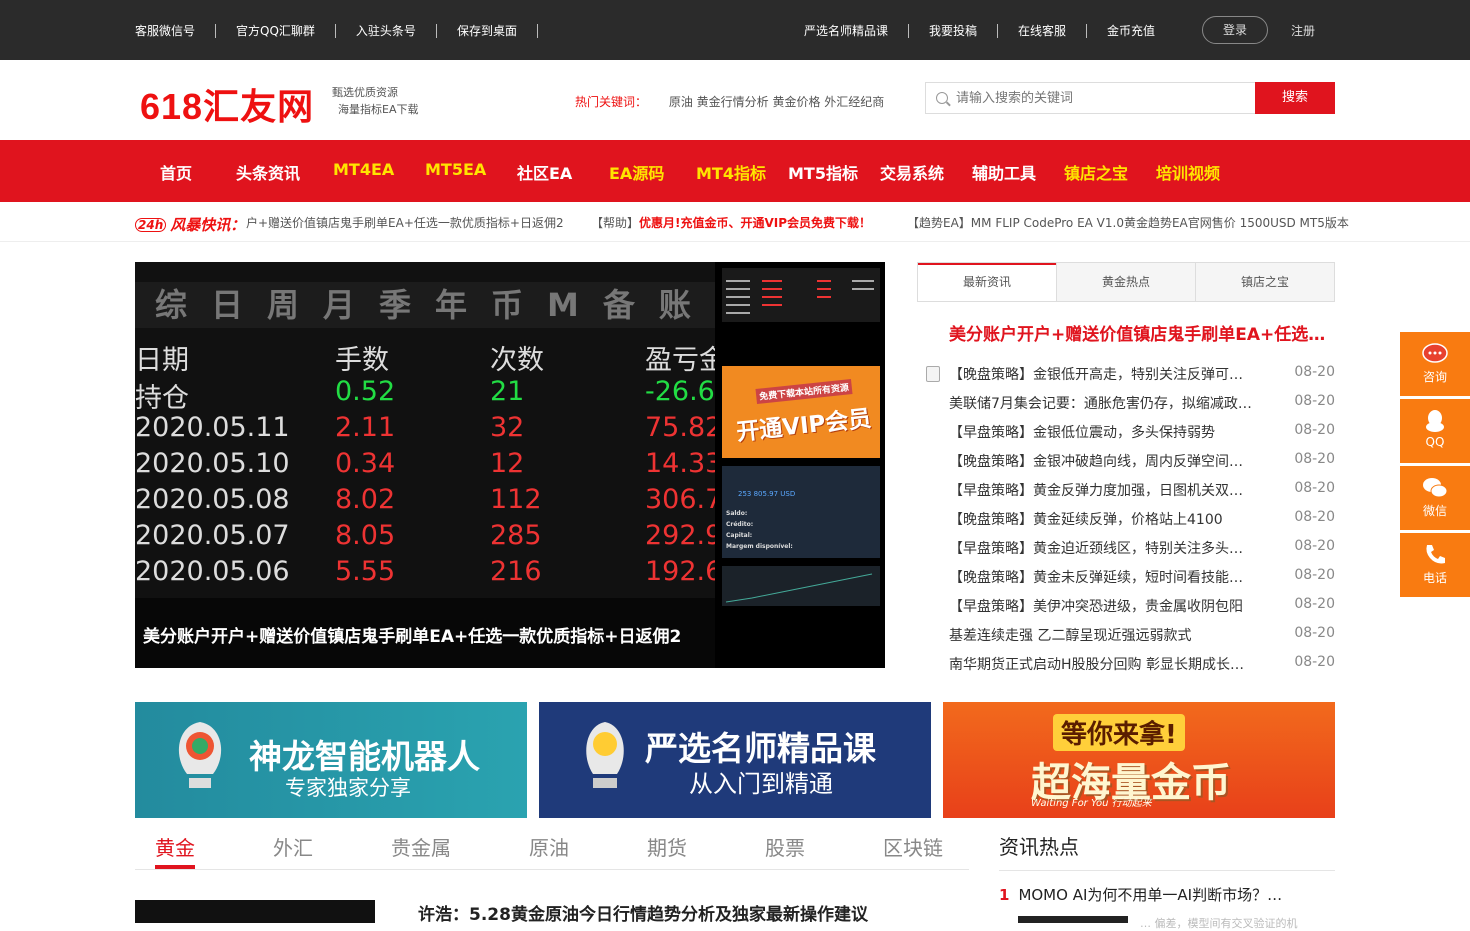  Describe the element at coordinates (1131, 30) in the screenshot. I see `top-link-recharge: 金币充值` at that location.